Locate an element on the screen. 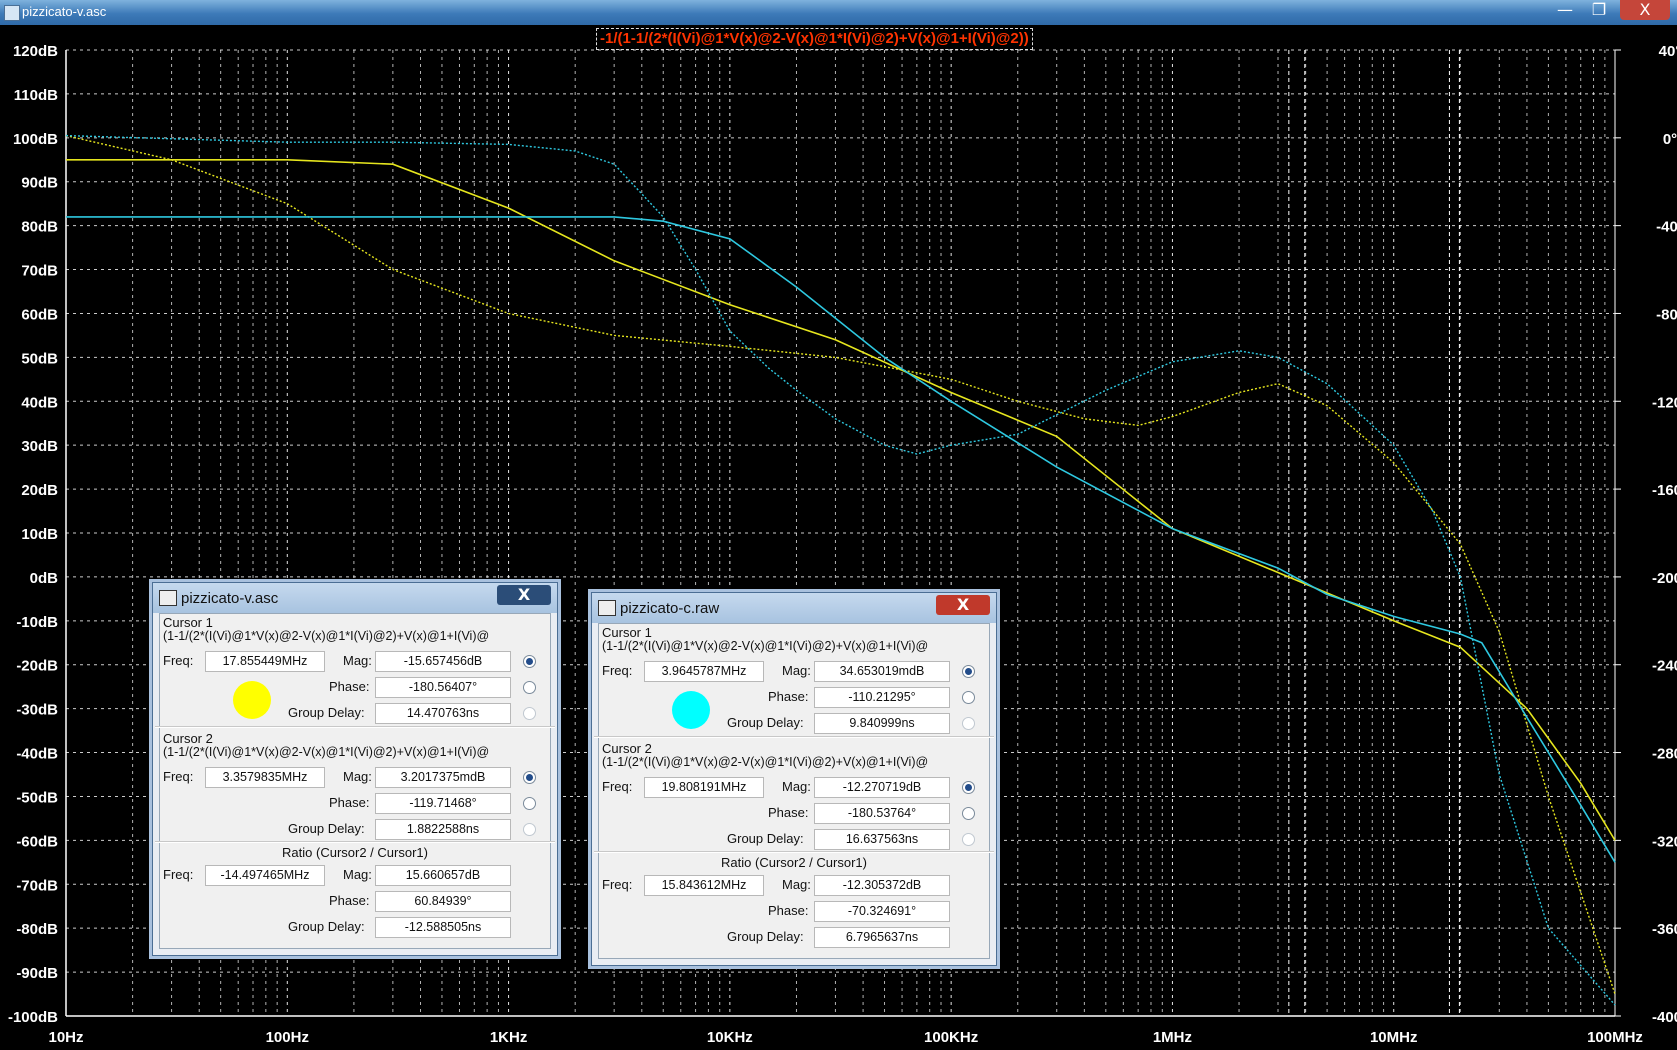  ratio-freq-field: 15.843612MHz is located at coordinates (704, 885).